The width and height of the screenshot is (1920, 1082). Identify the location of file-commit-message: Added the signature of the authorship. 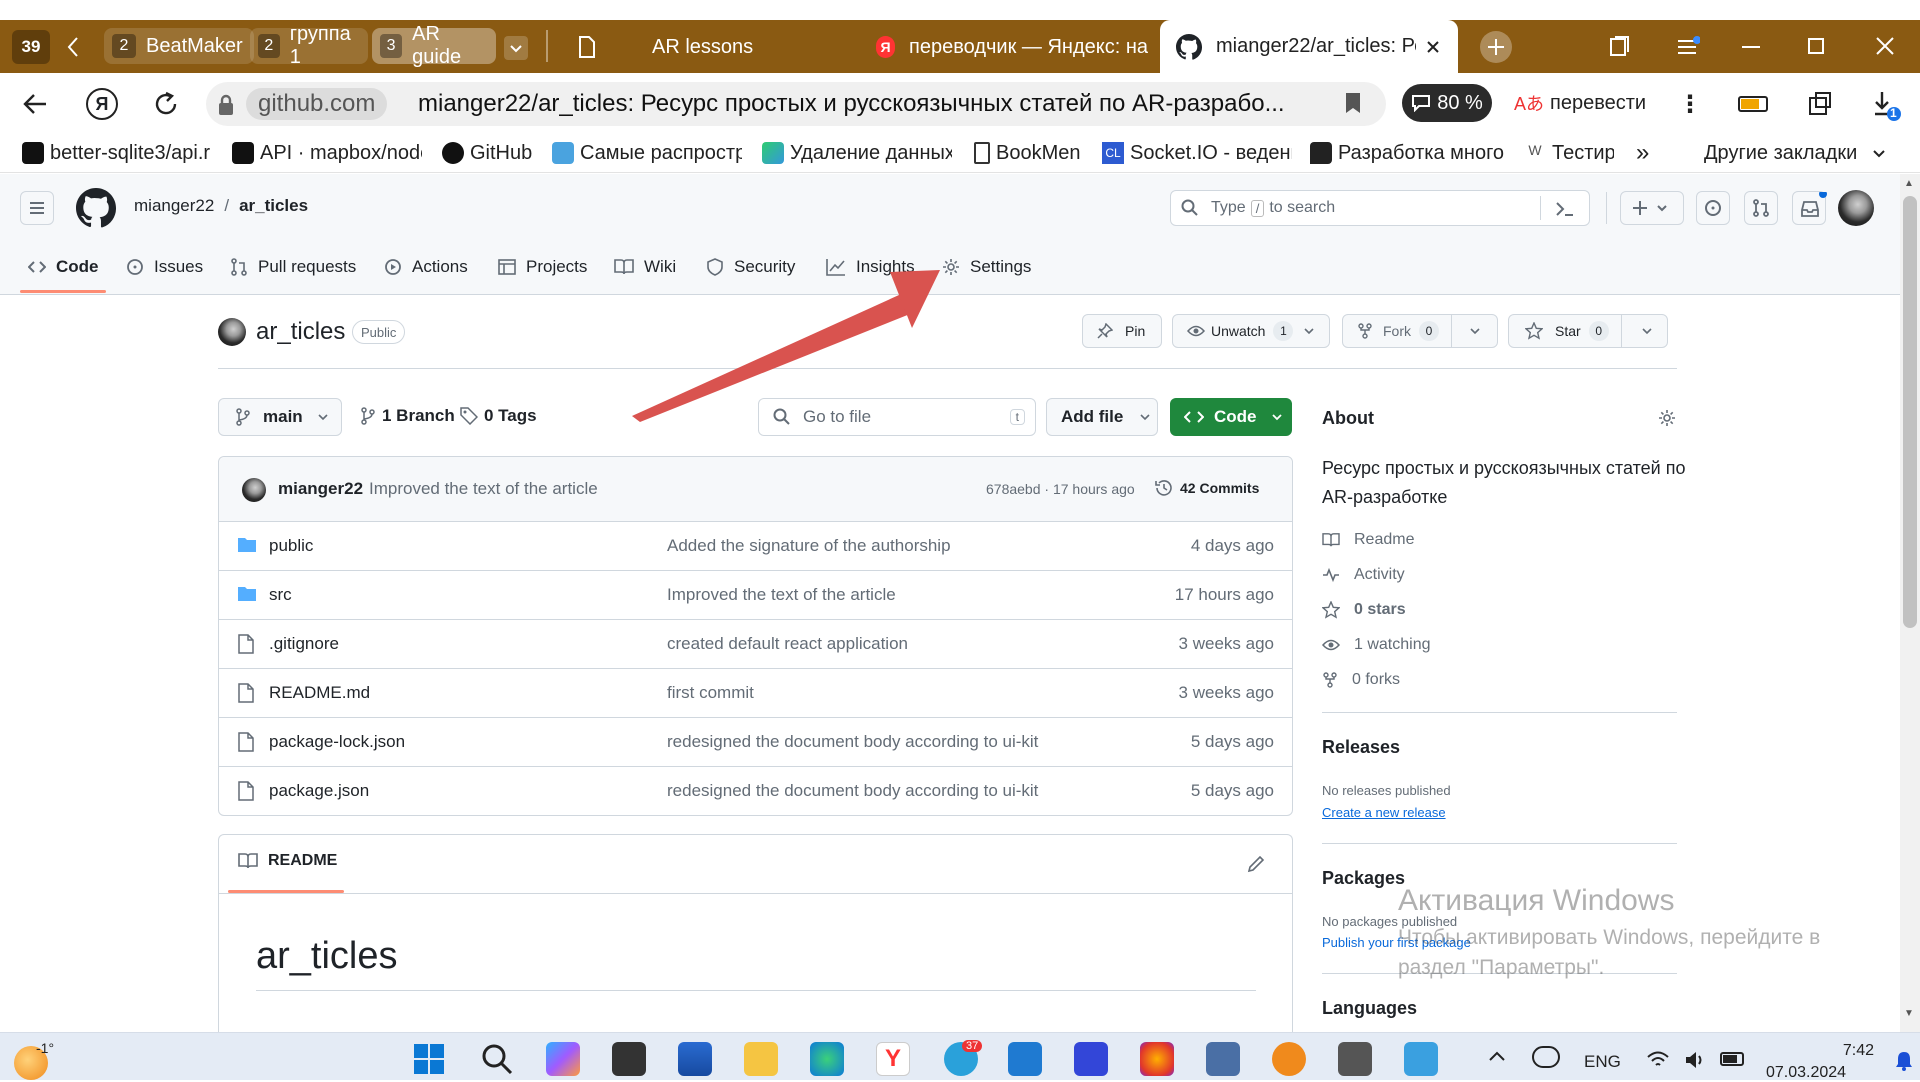
(809, 546).